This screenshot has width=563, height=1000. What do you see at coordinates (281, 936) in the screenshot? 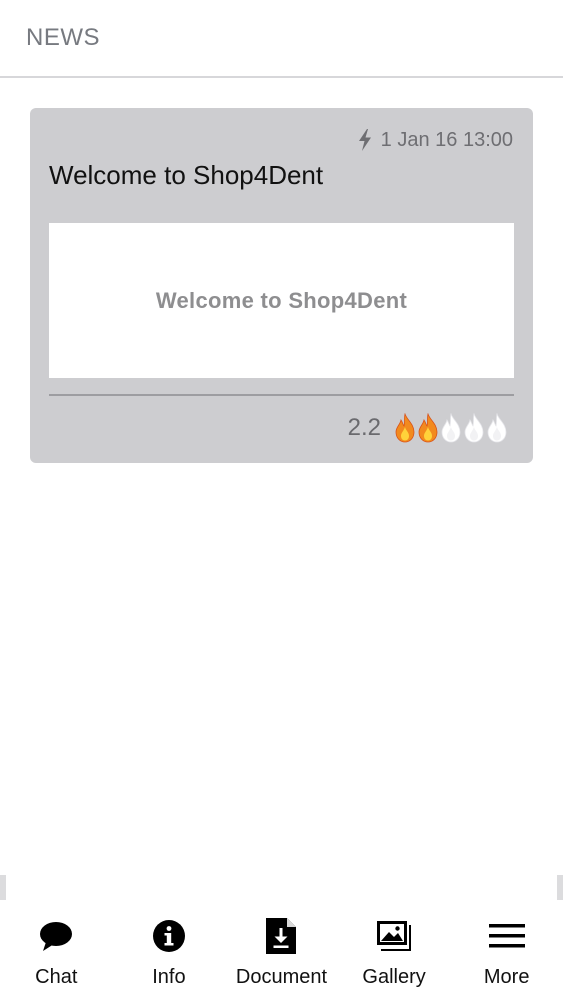
I see `document-download-icon` at bounding box center [281, 936].